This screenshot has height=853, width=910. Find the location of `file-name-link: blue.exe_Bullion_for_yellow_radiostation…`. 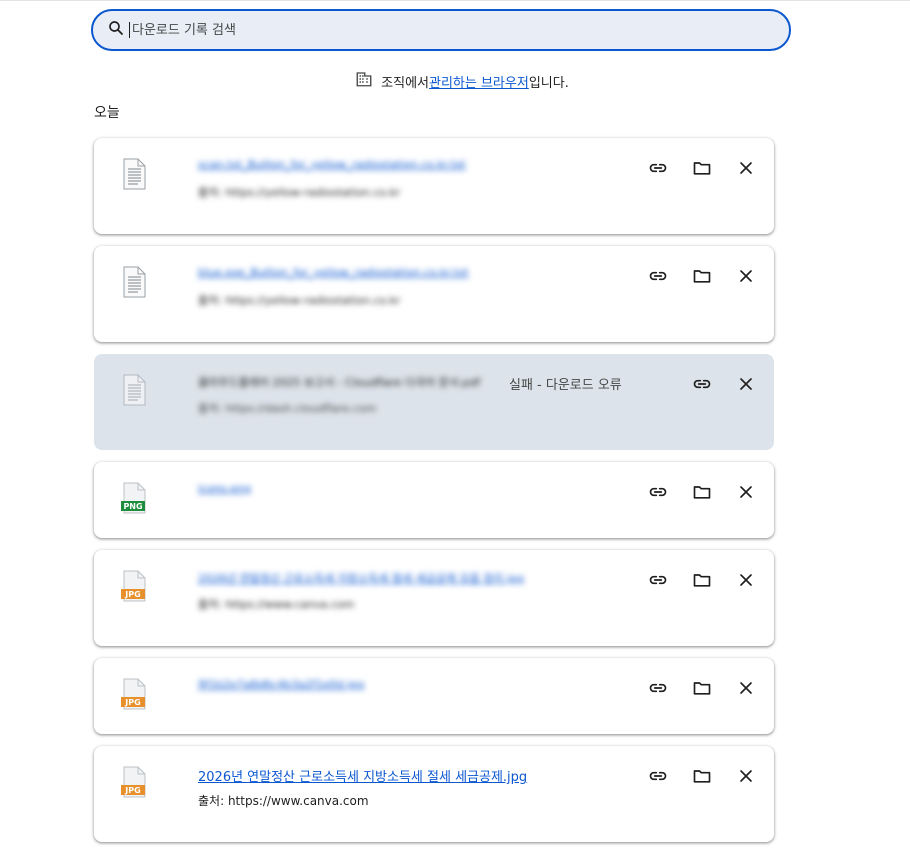

file-name-link: blue.exe_Bullion_for_yellow_radiostation… is located at coordinates (333, 272).